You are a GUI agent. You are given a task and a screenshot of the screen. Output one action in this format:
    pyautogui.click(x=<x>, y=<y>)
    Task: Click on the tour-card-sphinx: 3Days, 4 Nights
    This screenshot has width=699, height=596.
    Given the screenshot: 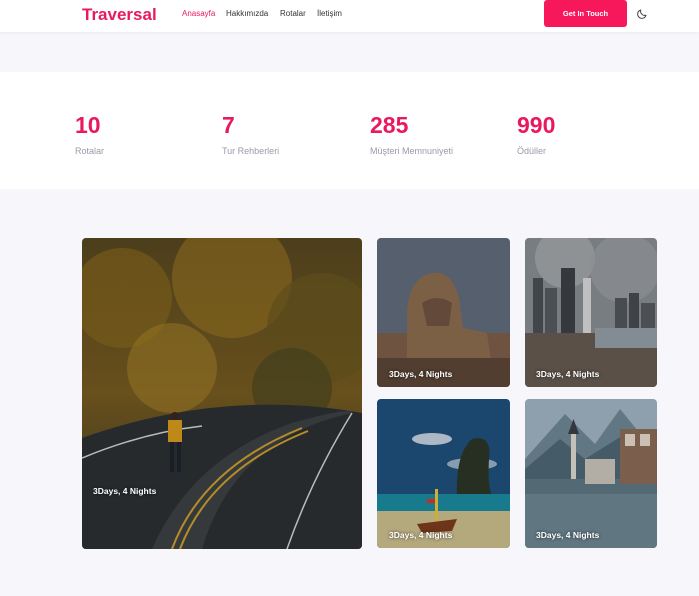 What is the action you would take?
    pyautogui.click(x=443, y=312)
    